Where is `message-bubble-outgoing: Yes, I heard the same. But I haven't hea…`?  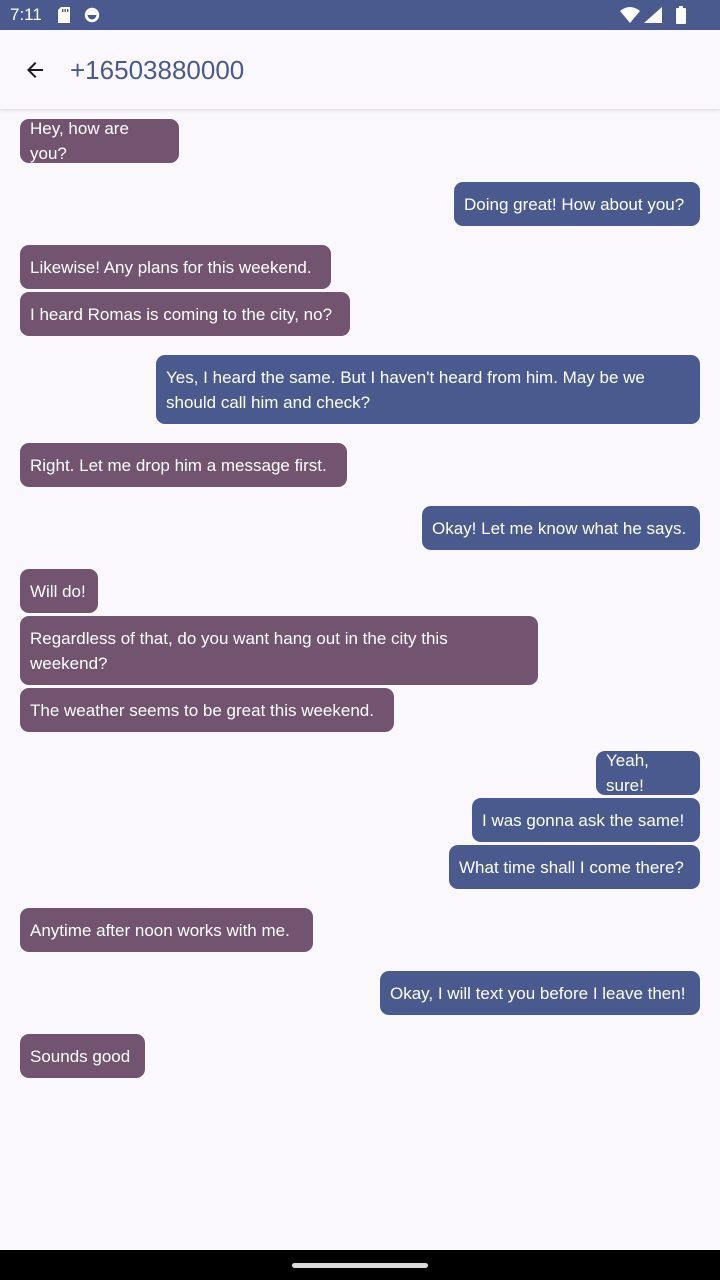
message-bubble-outgoing: Yes, I heard the same. But I haven't hea… is located at coordinates (428, 389).